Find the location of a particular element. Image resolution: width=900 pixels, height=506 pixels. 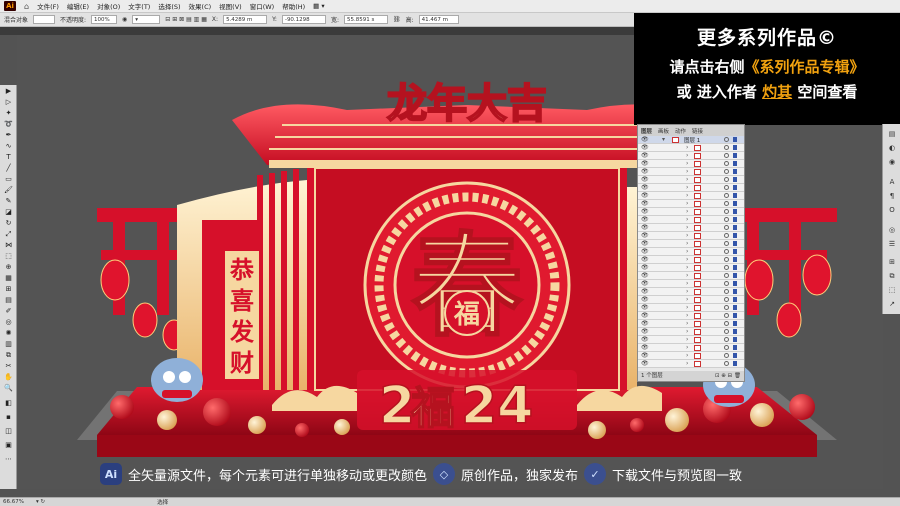

h-field: 41.467 m is located at coordinates (438, 19).